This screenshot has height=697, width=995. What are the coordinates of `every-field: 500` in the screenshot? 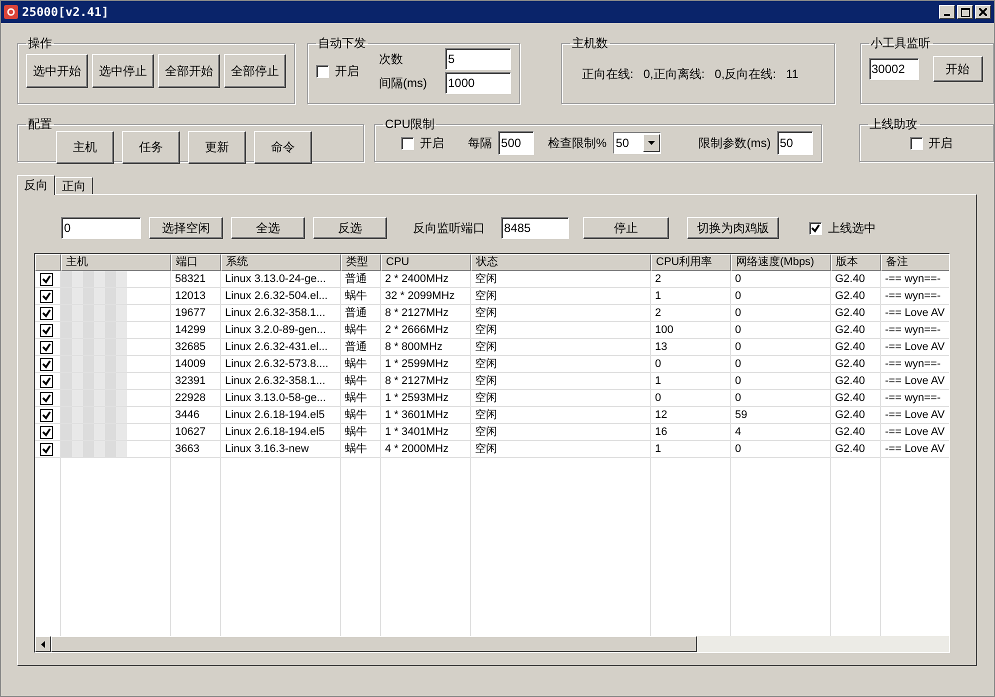 It's located at (516, 143).